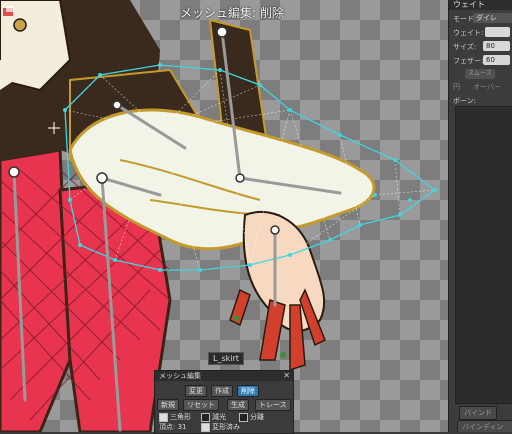  What do you see at coordinates (487, 87) in the screenshot?
I see `over-option: オーバー` at bounding box center [487, 87].